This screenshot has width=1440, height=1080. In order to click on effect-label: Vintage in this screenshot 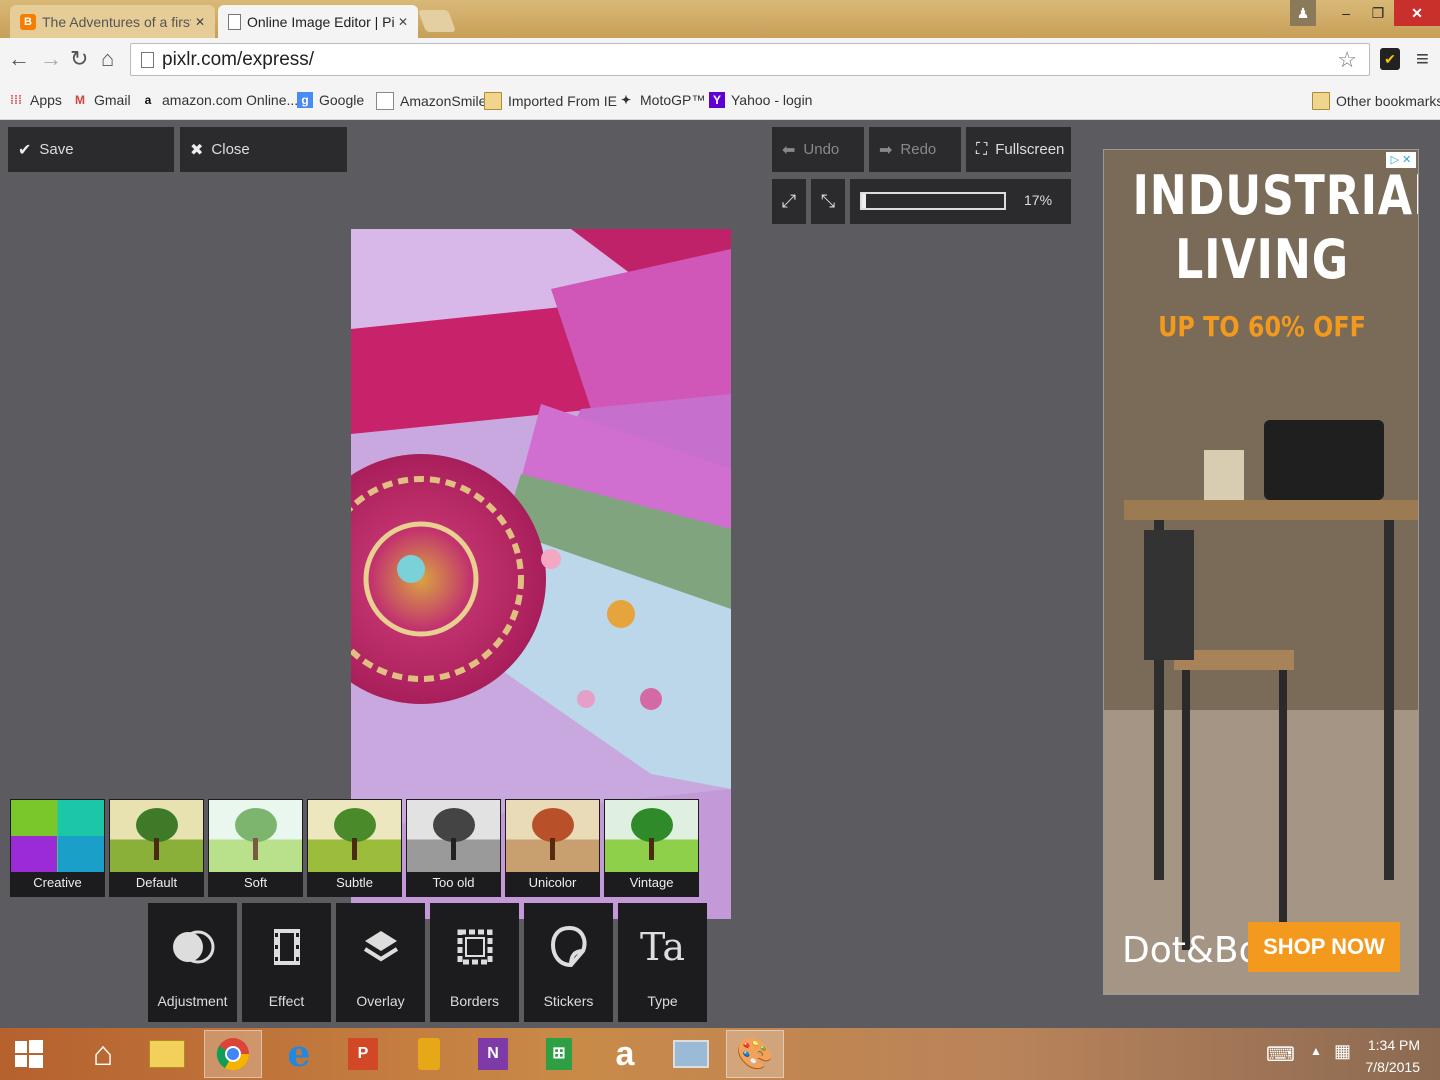, I will do `click(651, 882)`.